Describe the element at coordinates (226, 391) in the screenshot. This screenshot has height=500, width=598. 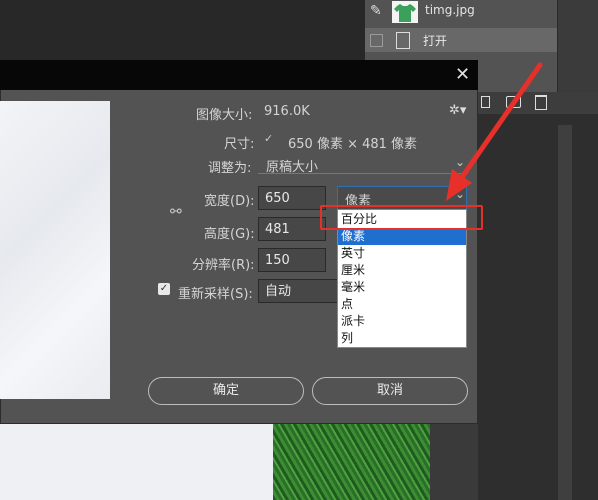
I see `ok-button: 确定` at that location.